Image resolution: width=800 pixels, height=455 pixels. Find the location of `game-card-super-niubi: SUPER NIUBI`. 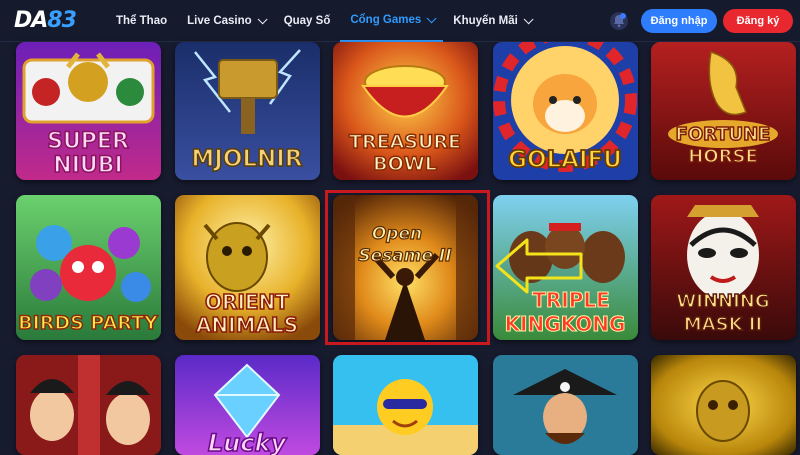

game-card-super-niubi: SUPER NIUBI is located at coordinates (88, 111).